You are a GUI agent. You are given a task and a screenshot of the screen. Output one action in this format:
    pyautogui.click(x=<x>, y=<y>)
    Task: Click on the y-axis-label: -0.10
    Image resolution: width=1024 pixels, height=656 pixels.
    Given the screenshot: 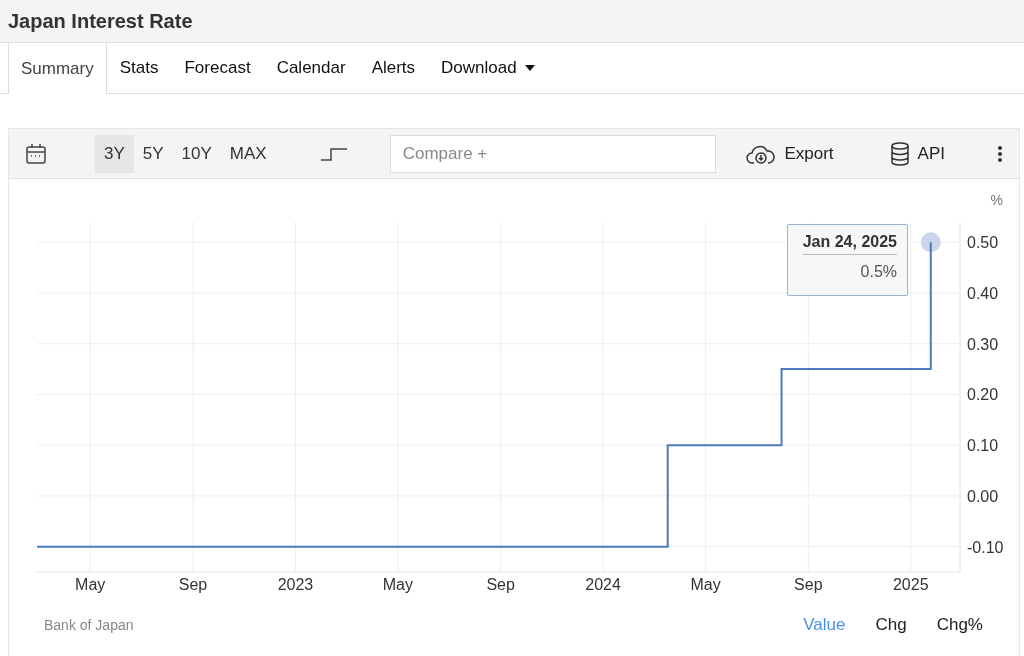 What is the action you would take?
    pyautogui.click(x=985, y=547)
    